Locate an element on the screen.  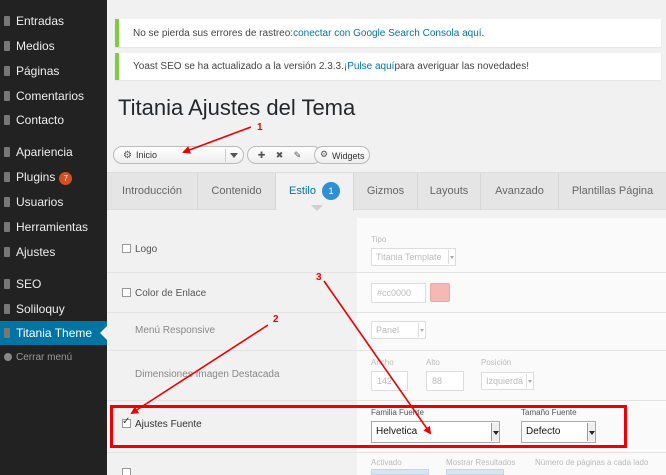
annotation-number-1: 1 is located at coordinates (260, 127).